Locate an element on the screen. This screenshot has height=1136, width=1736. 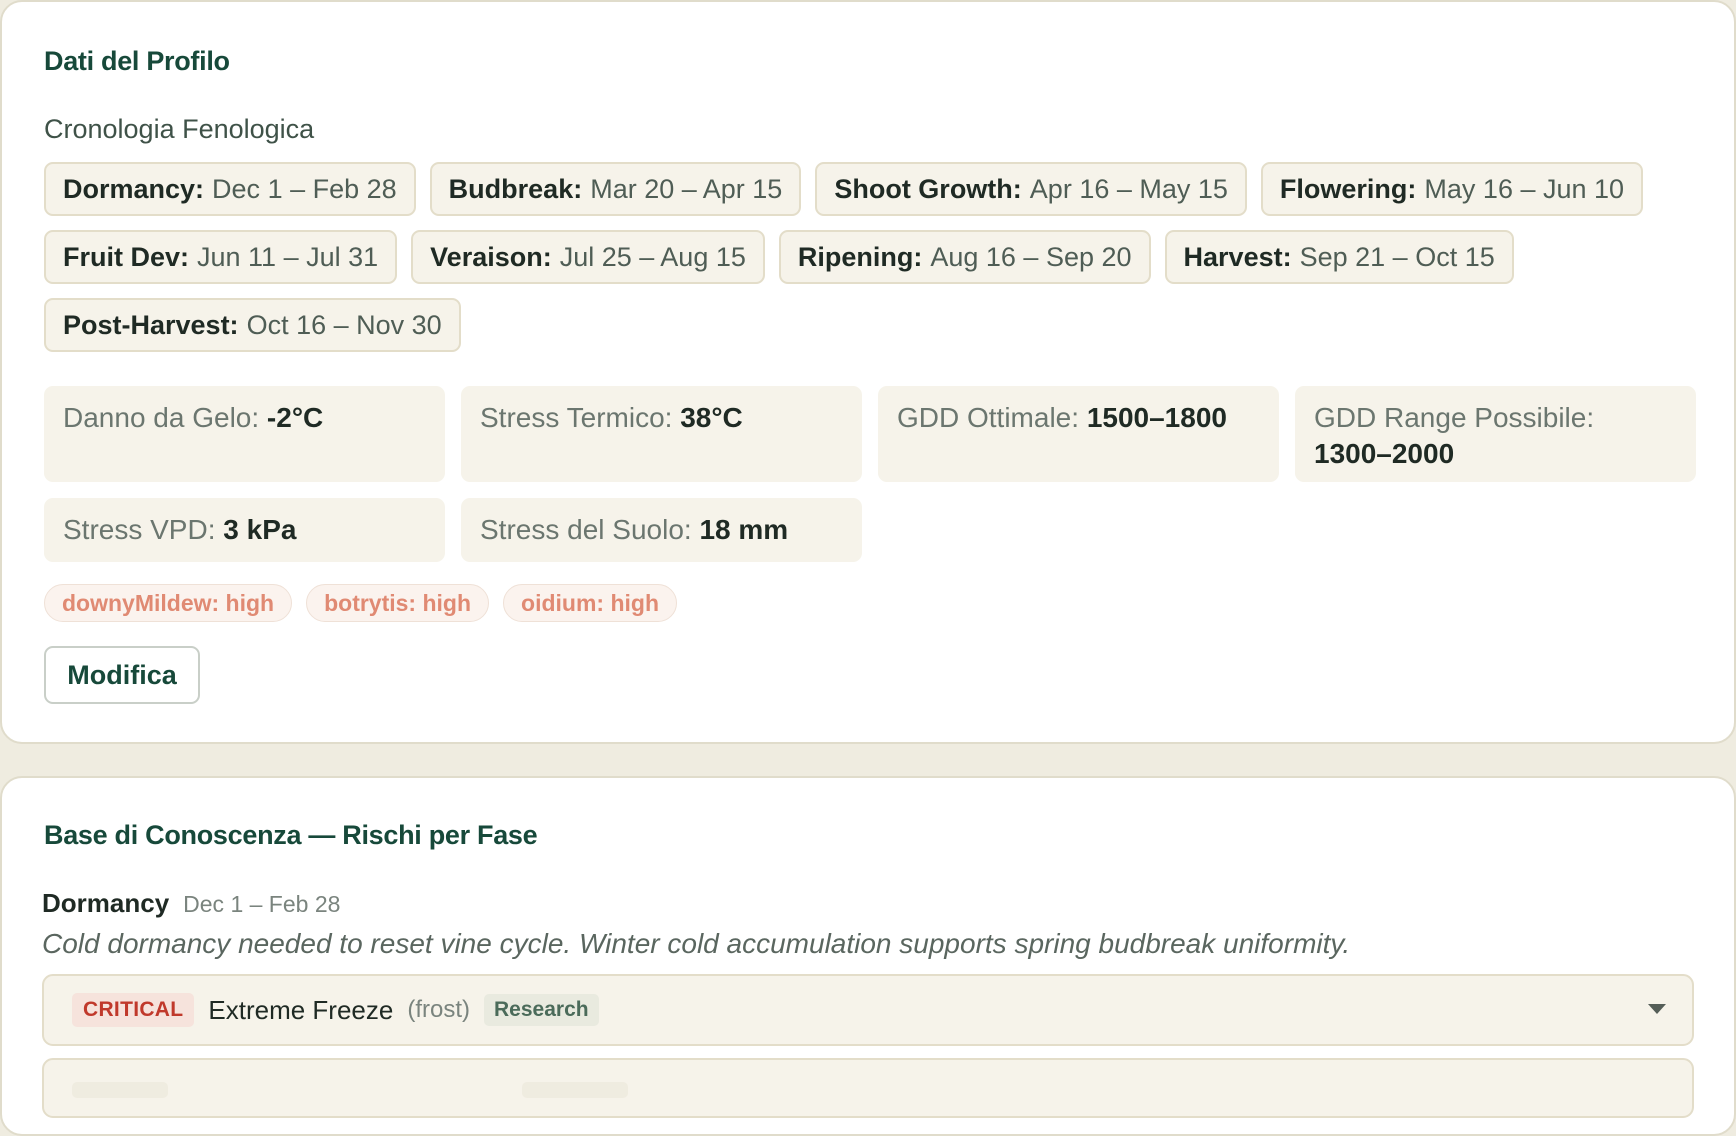
phase-name: Flowering: is located at coordinates (1348, 188).